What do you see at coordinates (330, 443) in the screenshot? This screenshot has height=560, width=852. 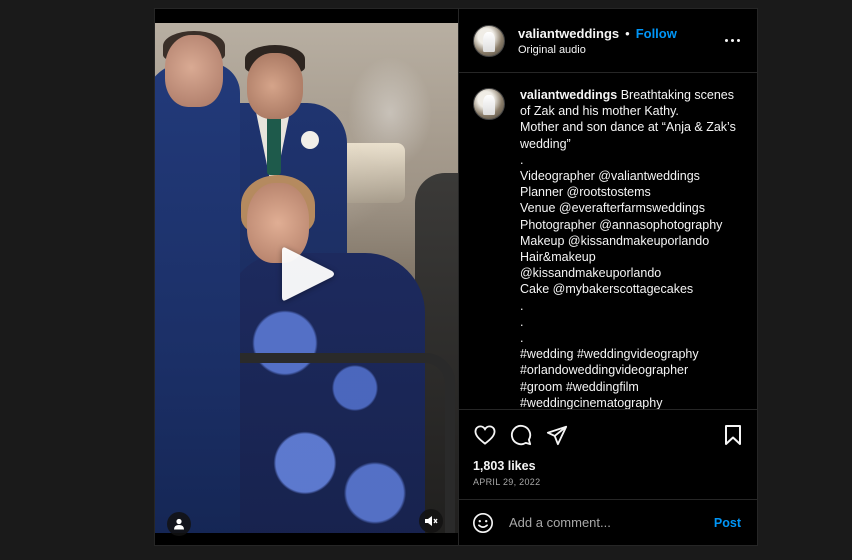 I see `wheelchair` at bounding box center [330, 443].